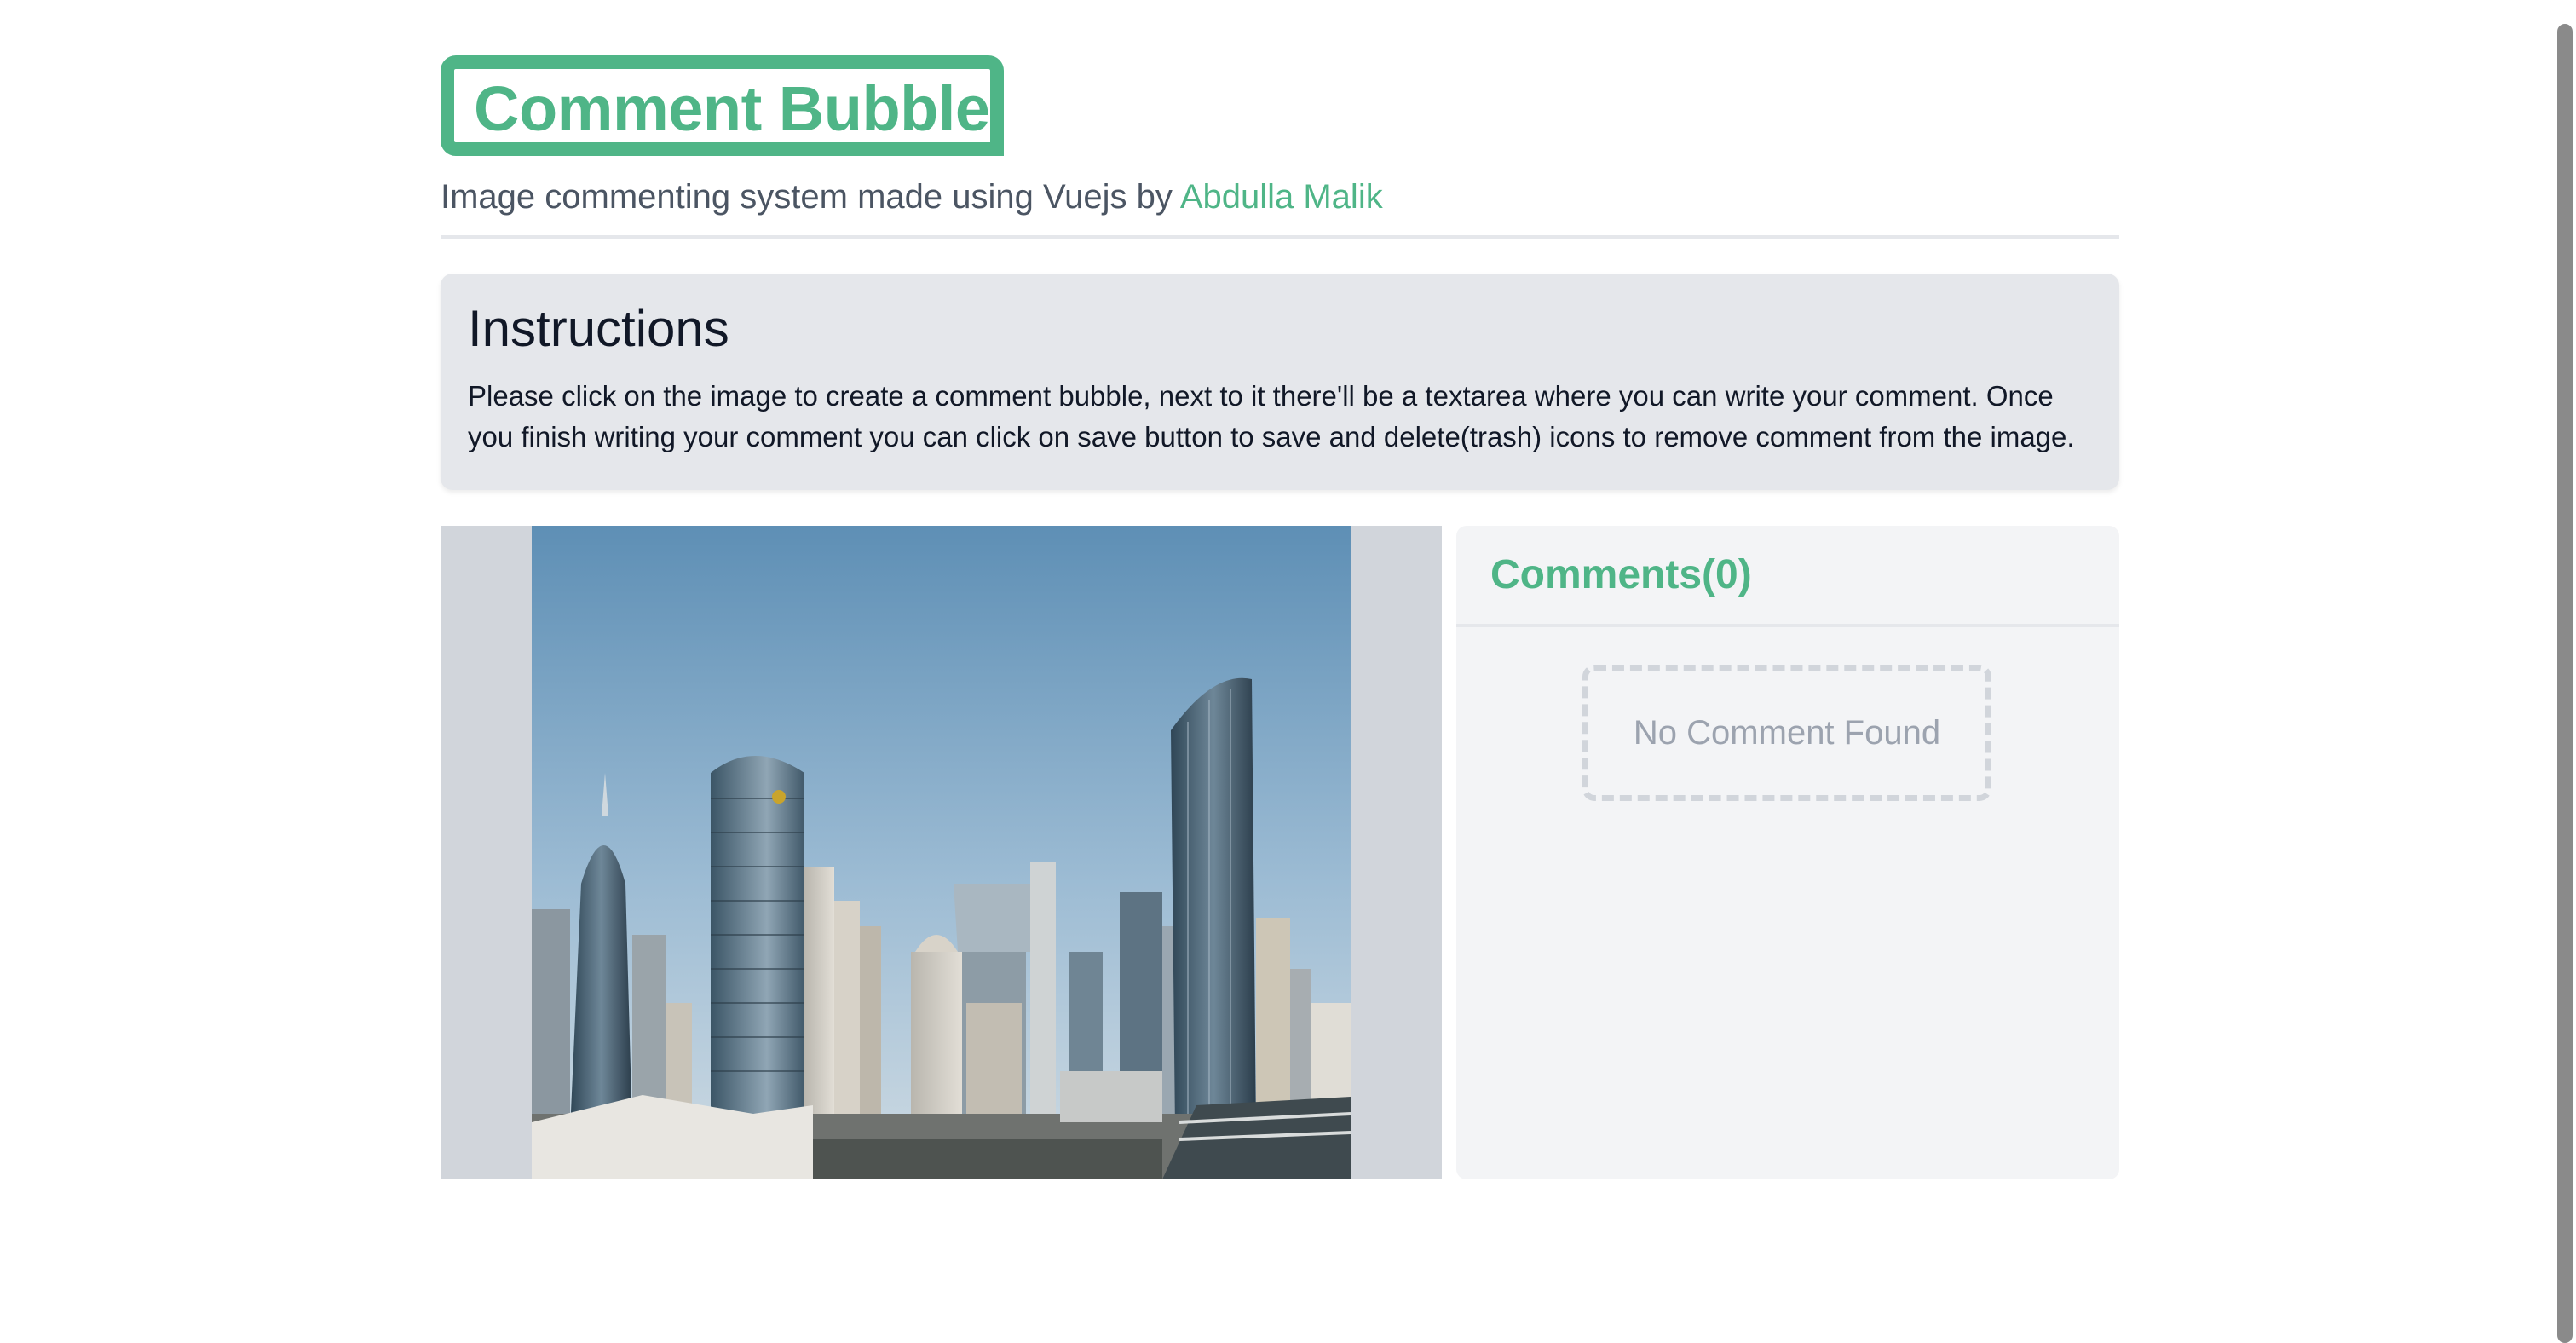 Image resolution: width=2576 pixels, height=1343 pixels. I want to click on scrollbar-thumb, so click(2565, 683).